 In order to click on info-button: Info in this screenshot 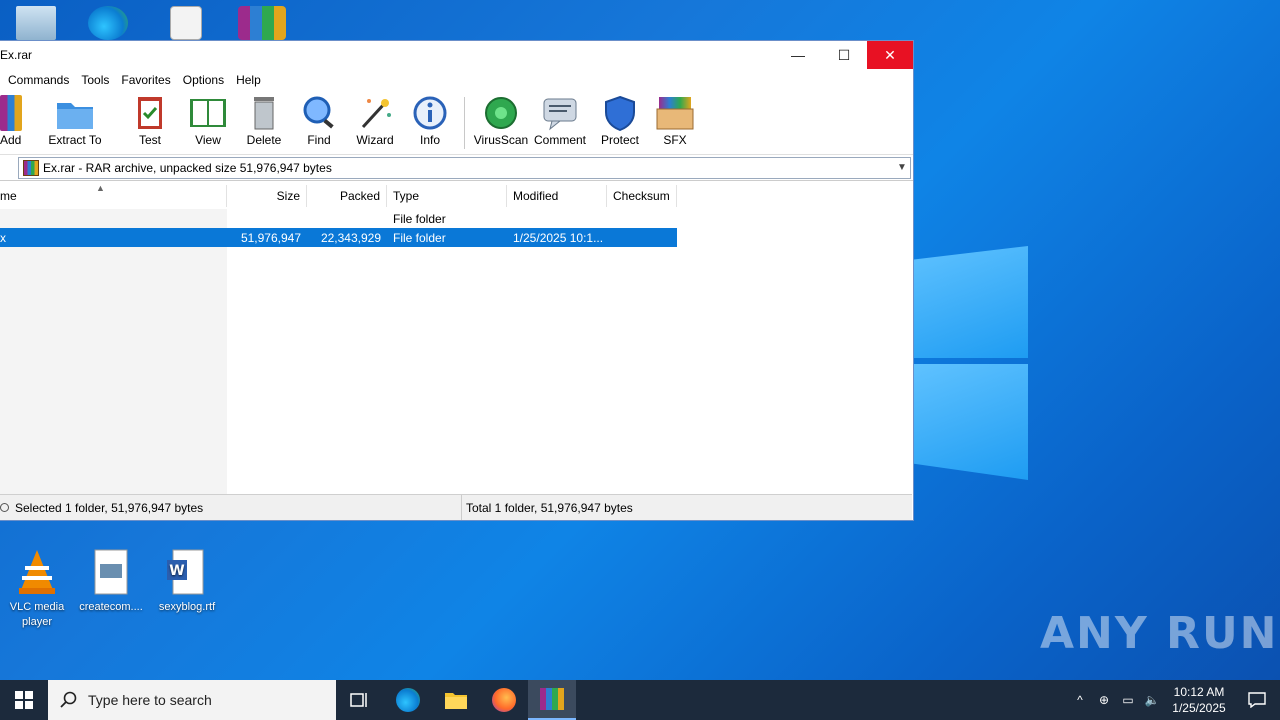, I will do `click(430, 121)`.